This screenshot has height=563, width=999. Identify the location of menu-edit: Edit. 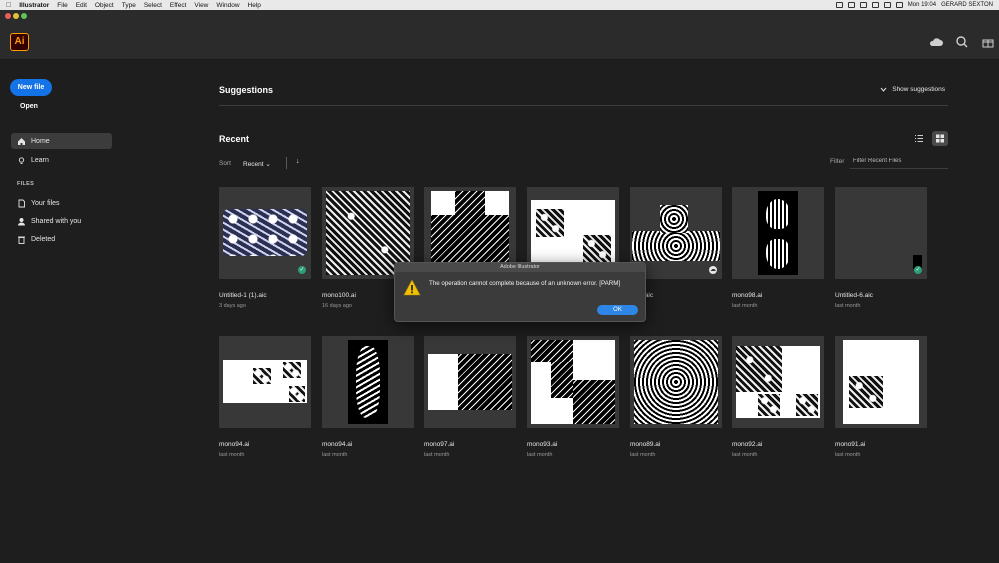
(81, 5).